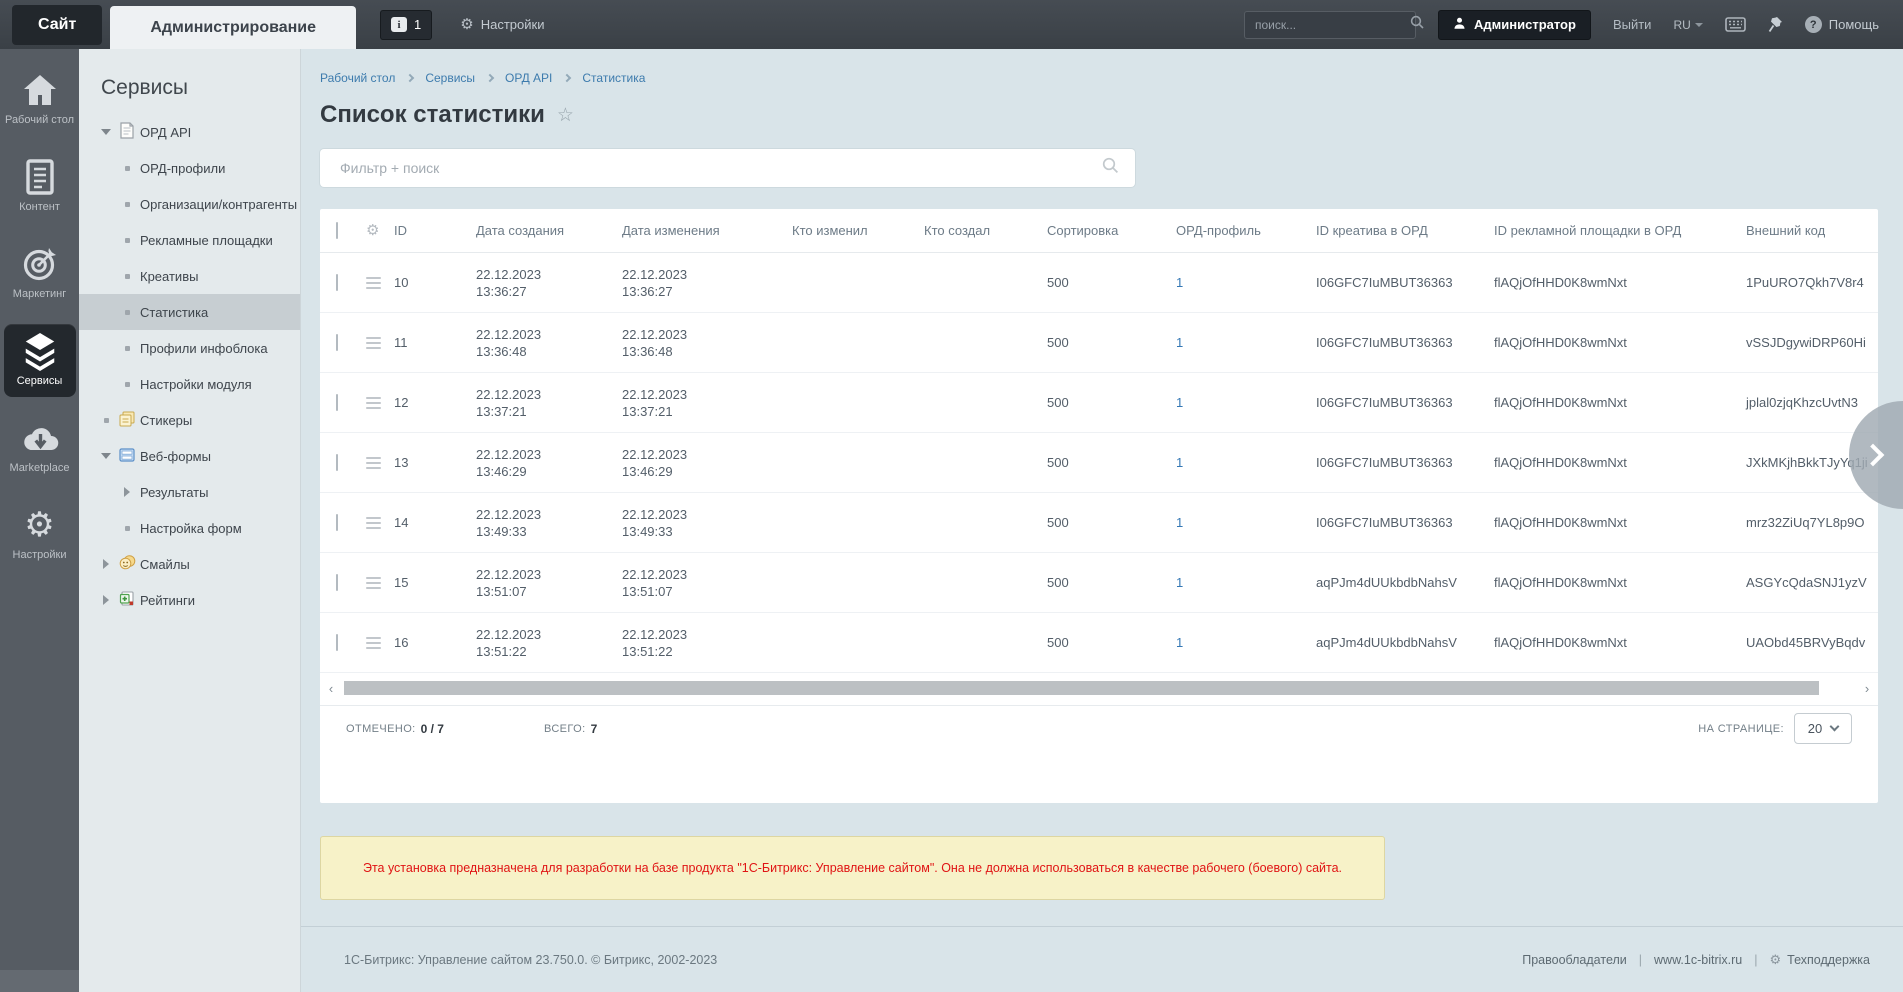 Image resolution: width=1903 pixels, height=992 pixels. Describe the element at coordinates (57, 25) in the screenshot. I see `site-tab-button: Сайт` at that location.